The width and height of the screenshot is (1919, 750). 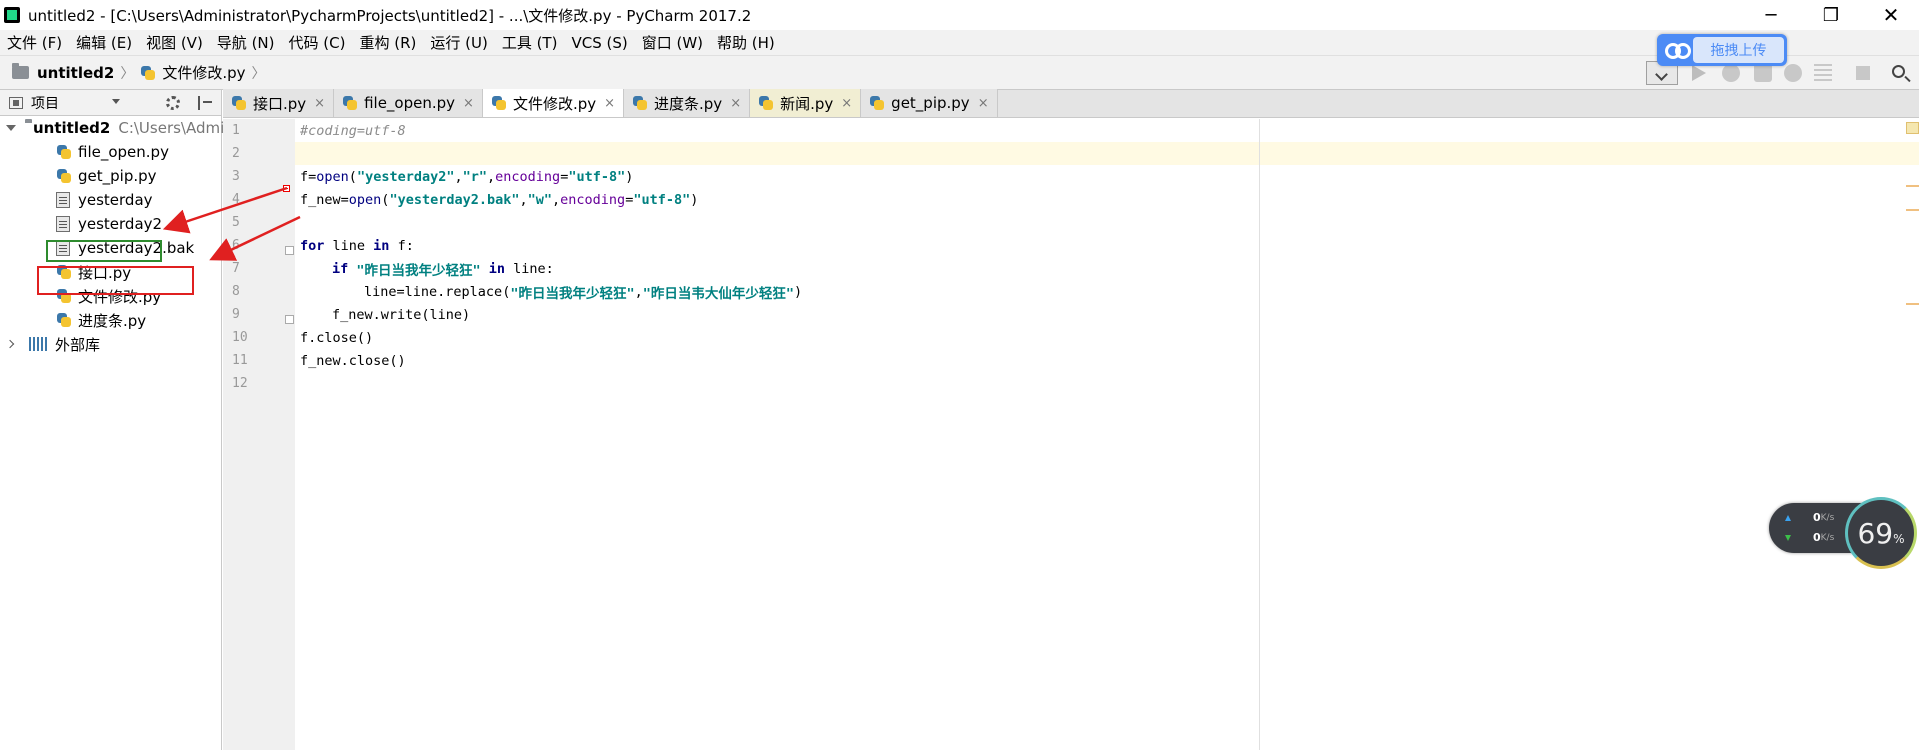 What do you see at coordinates (236, 153) in the screenshot?
I see `line-number: 2` at bounding box center [236, 153].